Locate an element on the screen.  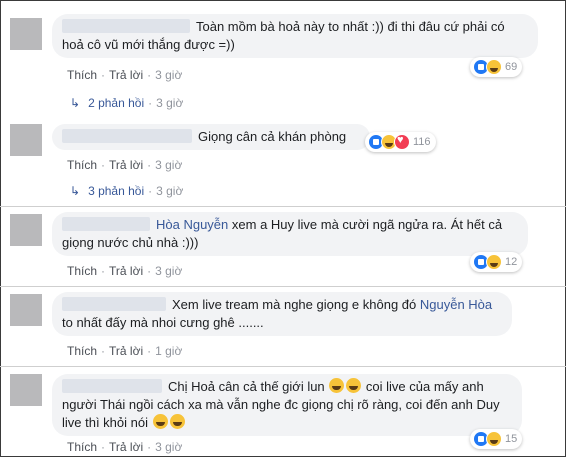
reaction-summary: 12 is located at coordinates (496, 262).